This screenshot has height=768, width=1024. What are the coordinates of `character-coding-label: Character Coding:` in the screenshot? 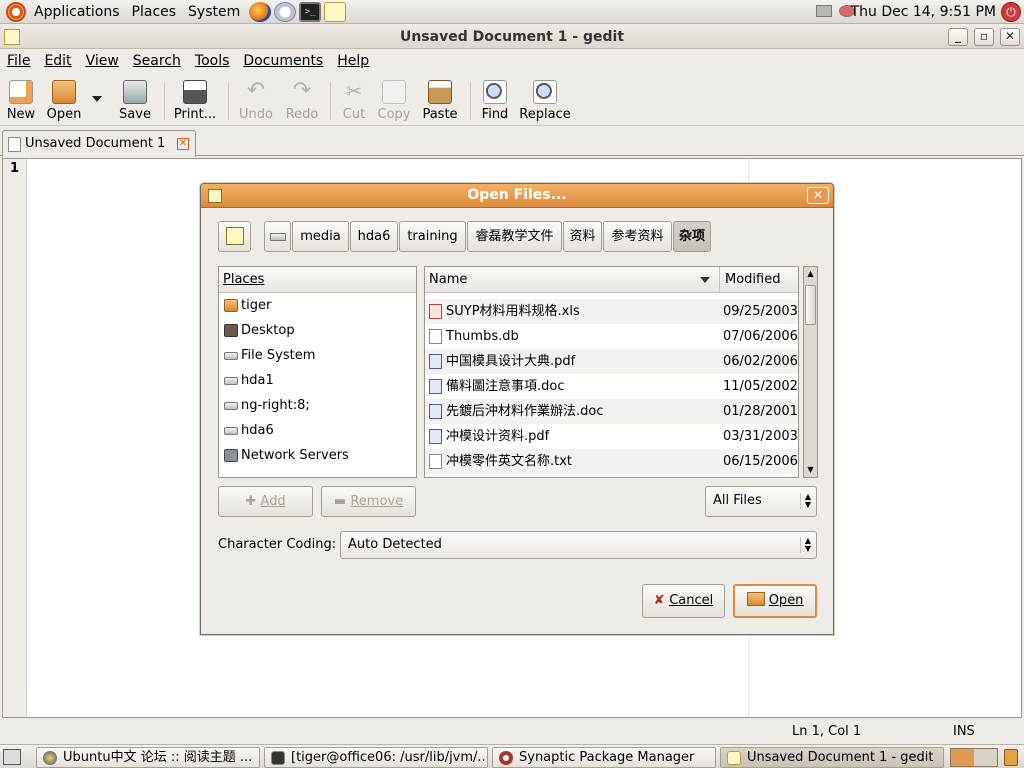 It's located at (277, 544).